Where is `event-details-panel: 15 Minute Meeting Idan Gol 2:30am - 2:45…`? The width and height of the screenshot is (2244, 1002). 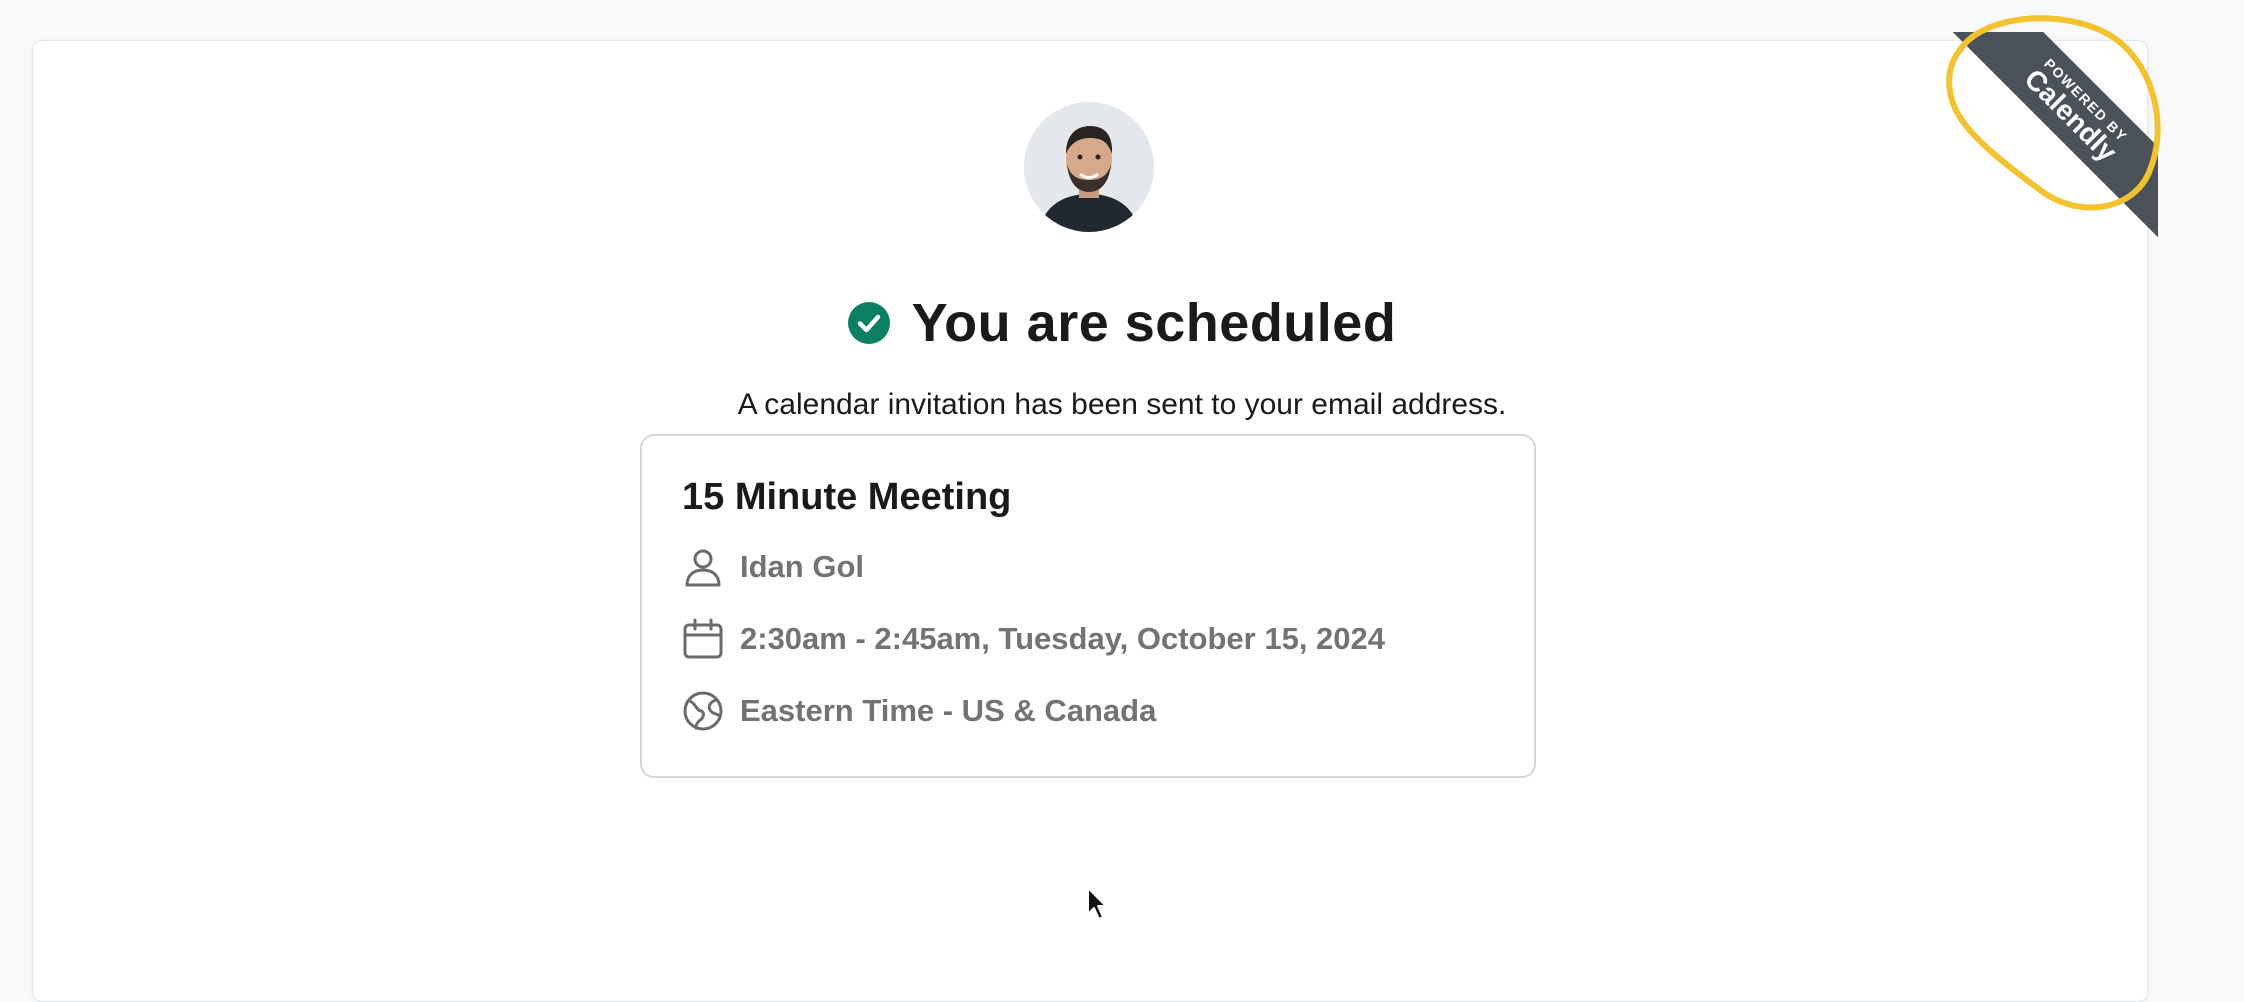 event-details-panel: 15 Minute Meeting Idan Gol 2:30am - 2:45… is located at coordinates (1088, 606).